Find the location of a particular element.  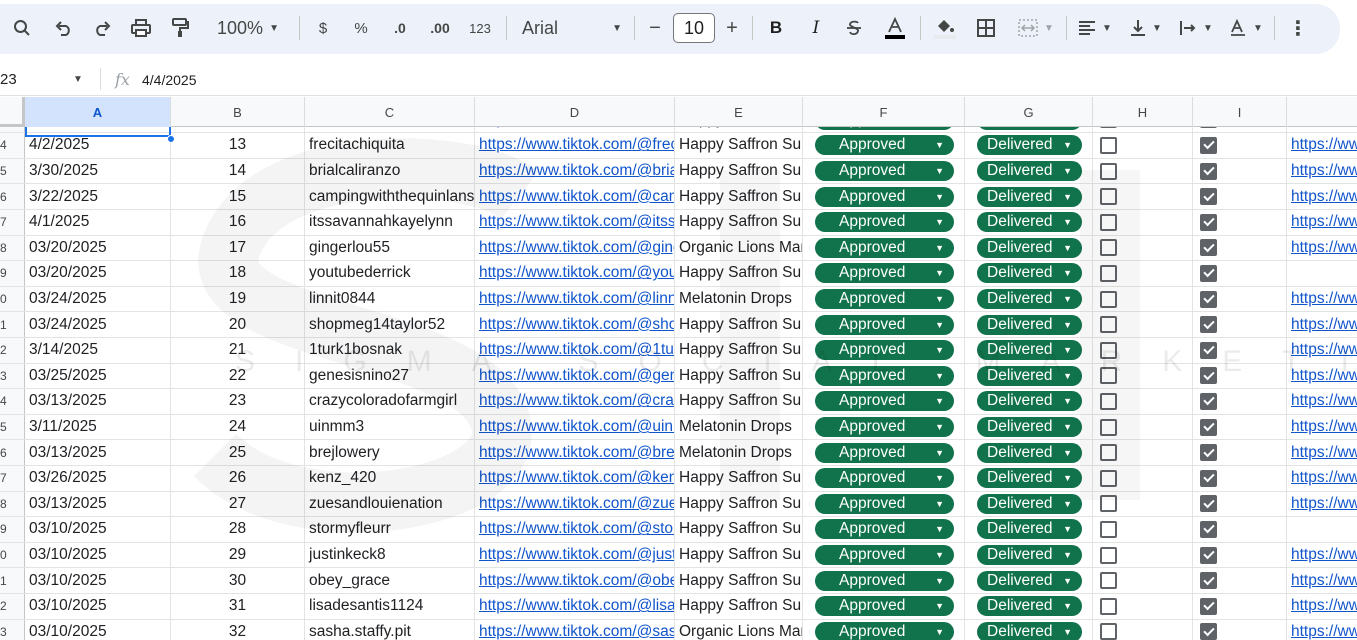

row-header: 6 is located at coordinates (12, 196).